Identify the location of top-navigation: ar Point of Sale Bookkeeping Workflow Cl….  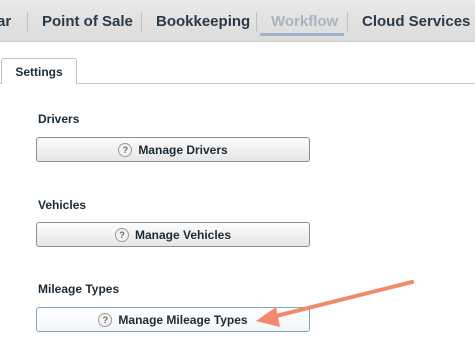
(237, 21).